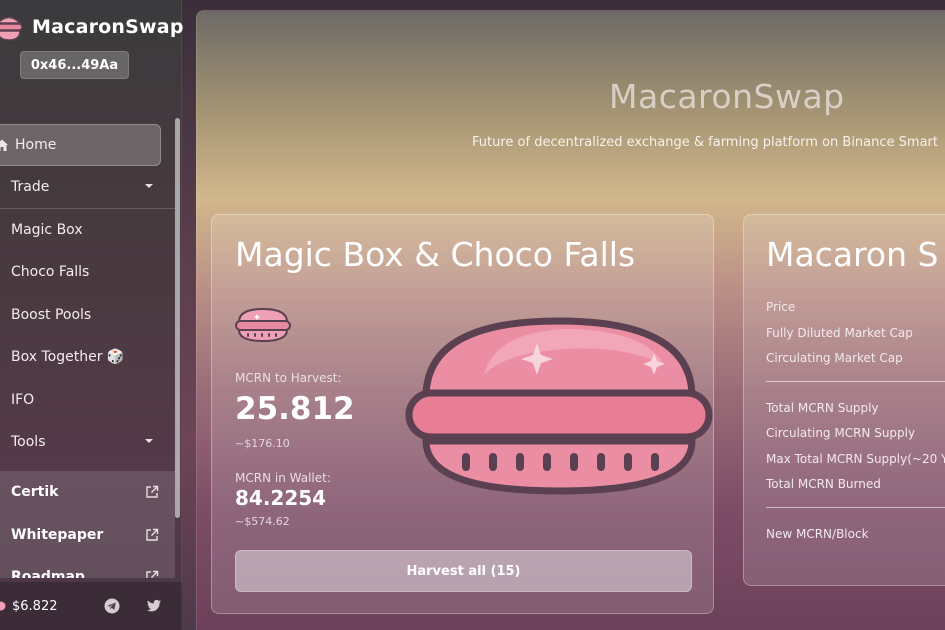 This screenshot has width=945, height=630. Describe the element at coordinates (87, 230) in the screenshot. I see `sidebar-item-magic-box: Magic Box` at that location.